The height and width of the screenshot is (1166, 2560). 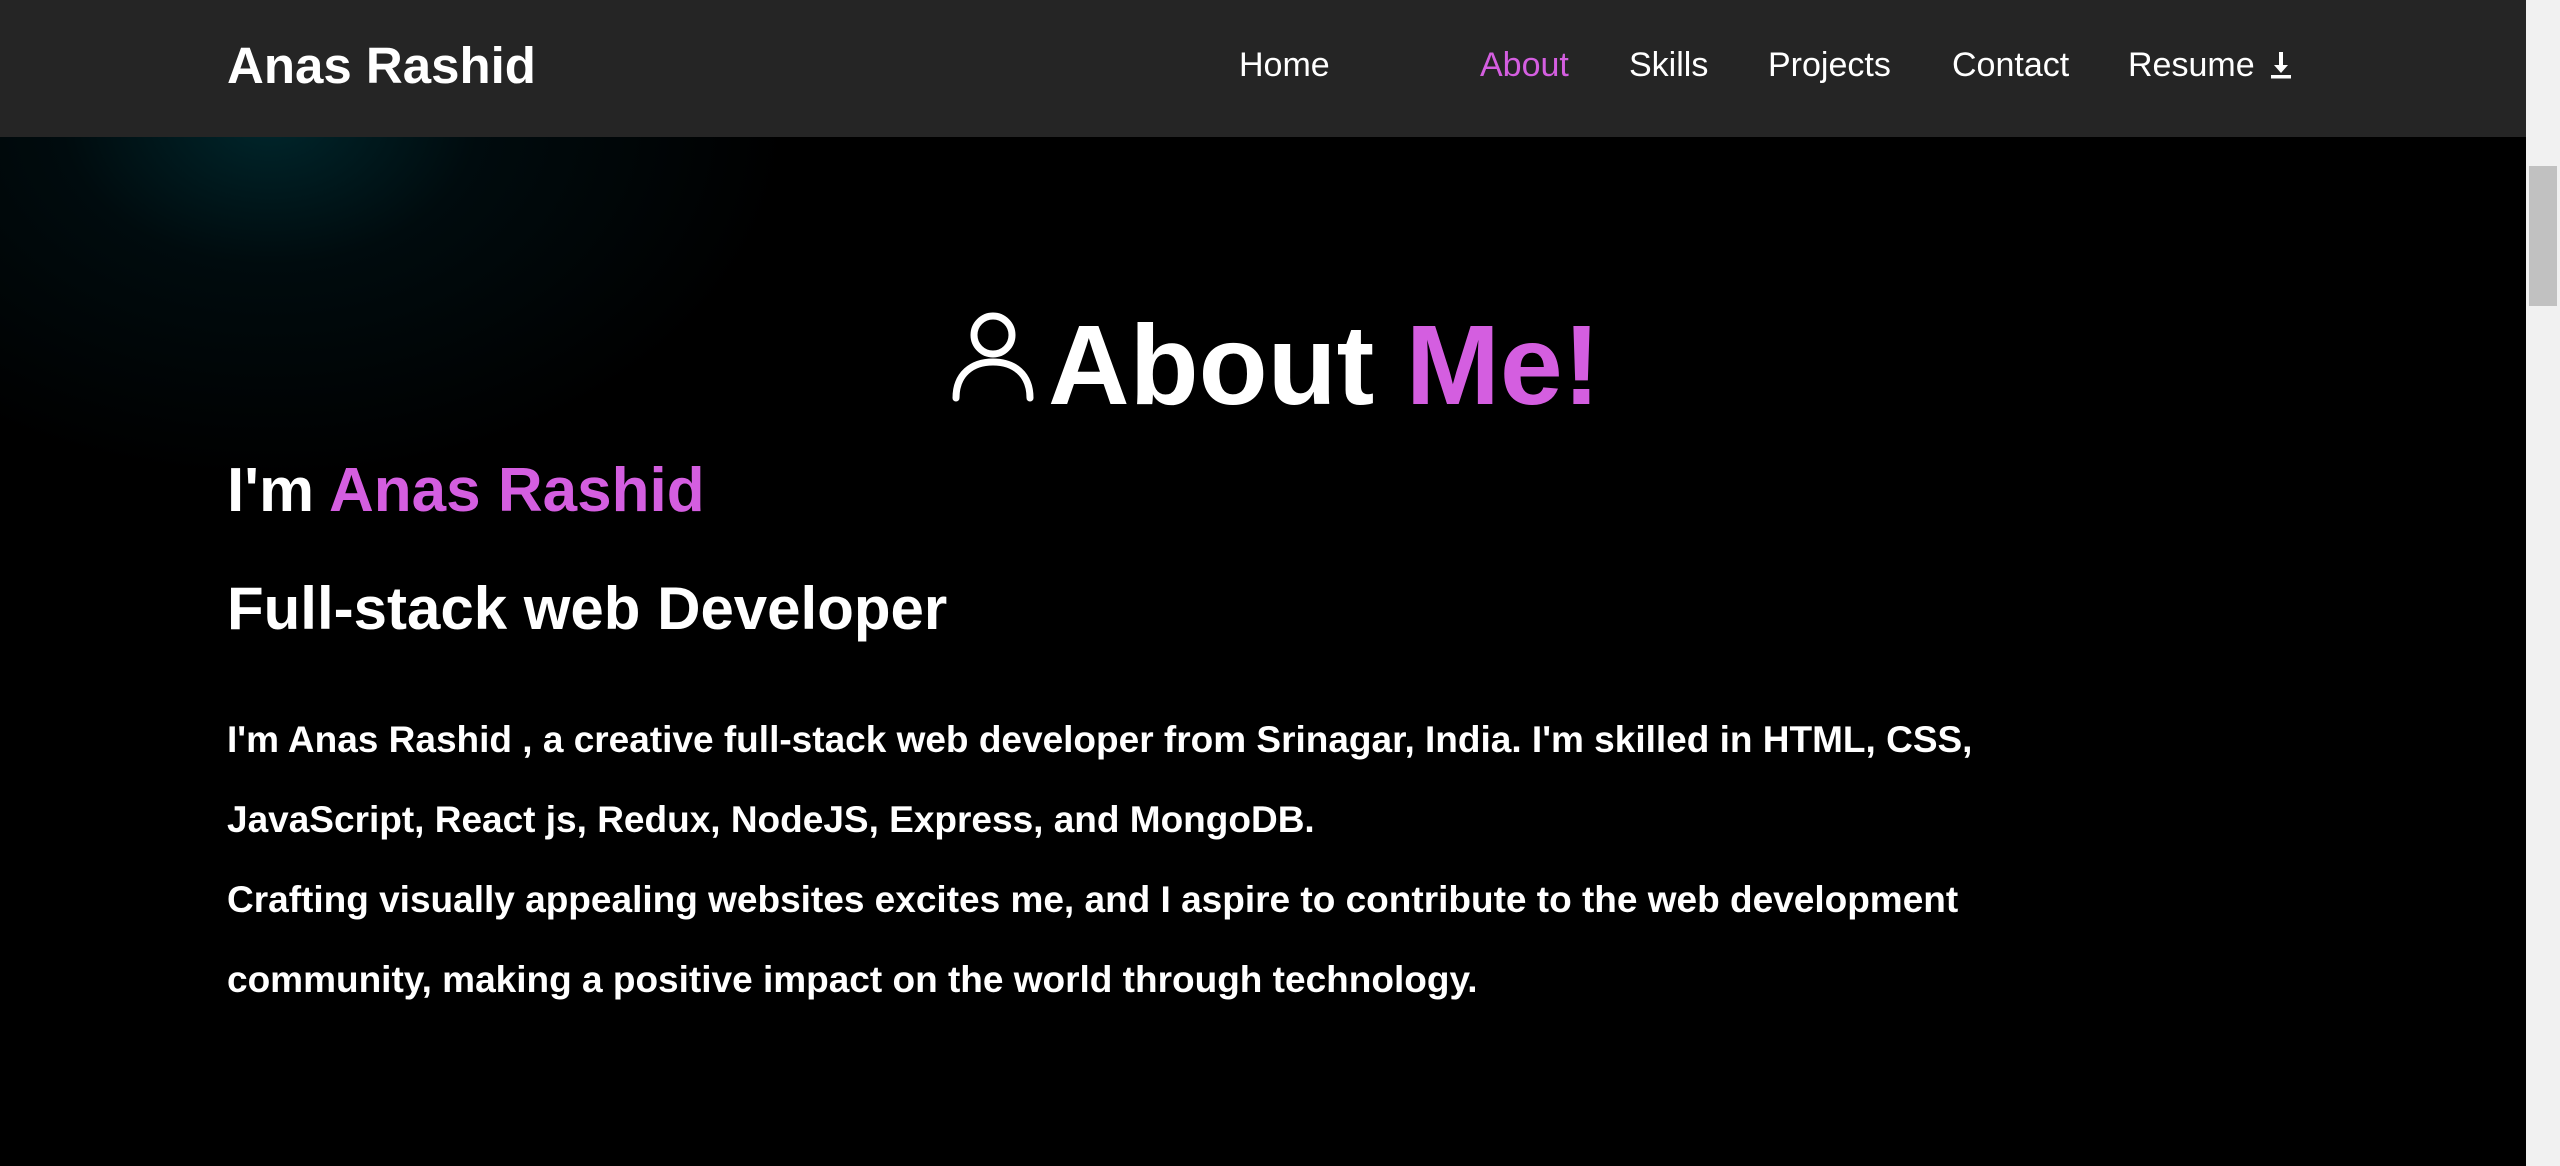 I want to click on nav-contact: Contact, so click(x=2010, y=65).